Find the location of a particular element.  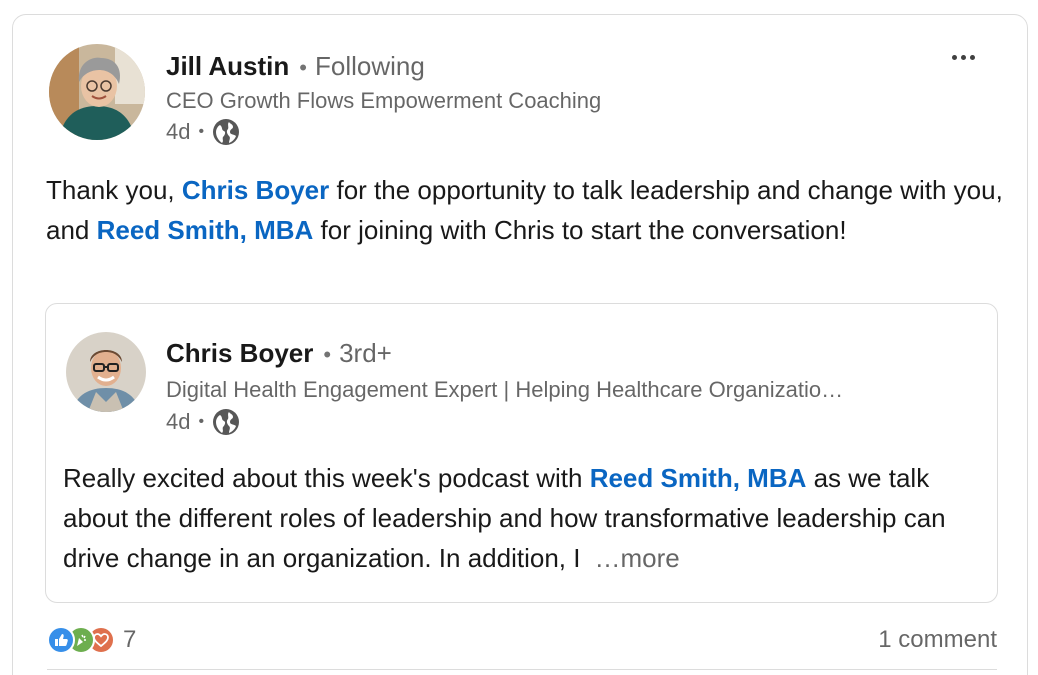

post-meta: 4d • is located at coordinates (203, 132).